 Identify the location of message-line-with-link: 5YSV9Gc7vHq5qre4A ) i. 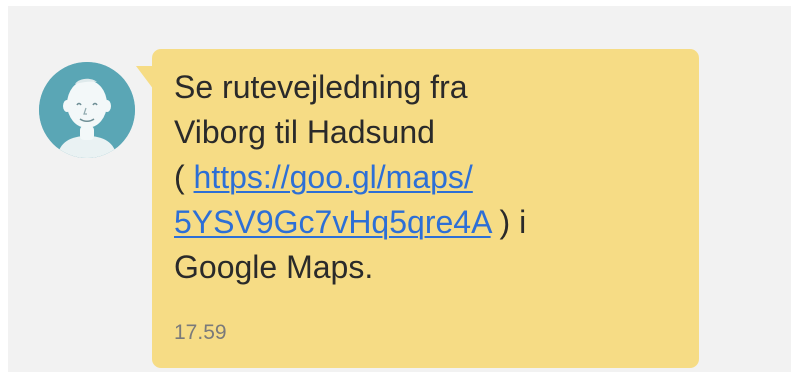
(424, 222).